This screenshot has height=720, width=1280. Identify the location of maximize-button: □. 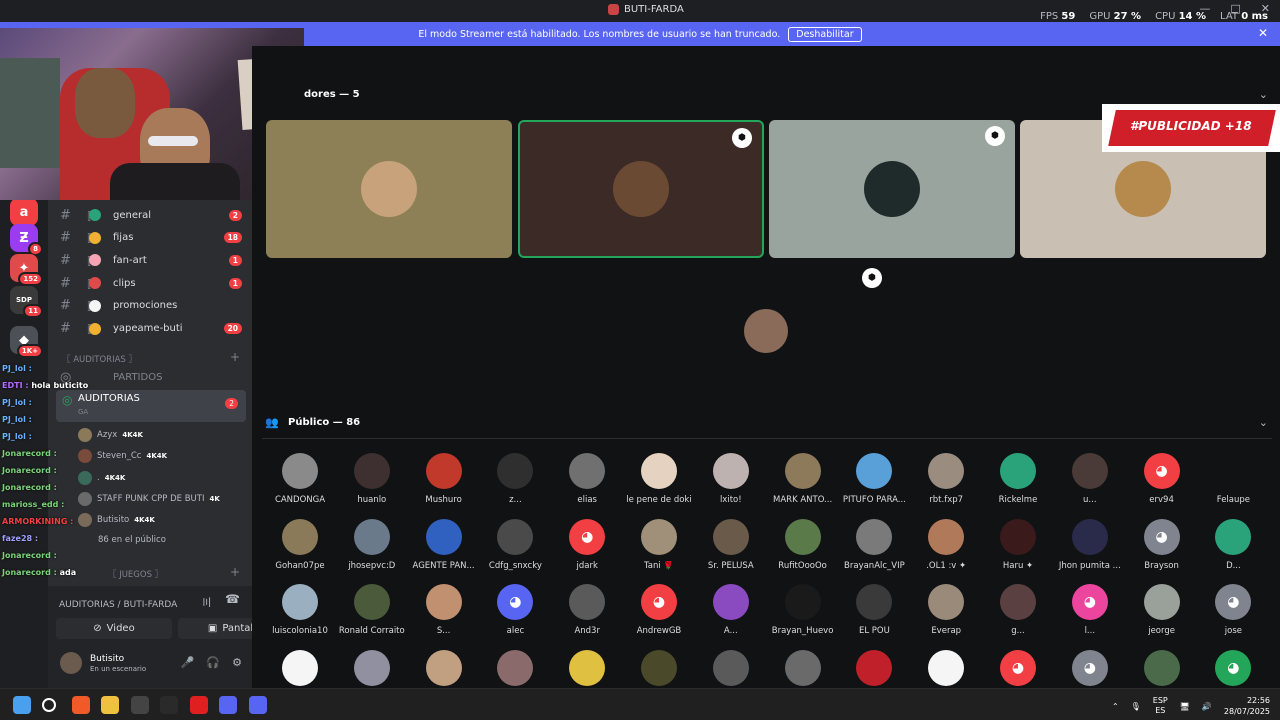
(1235, 8).